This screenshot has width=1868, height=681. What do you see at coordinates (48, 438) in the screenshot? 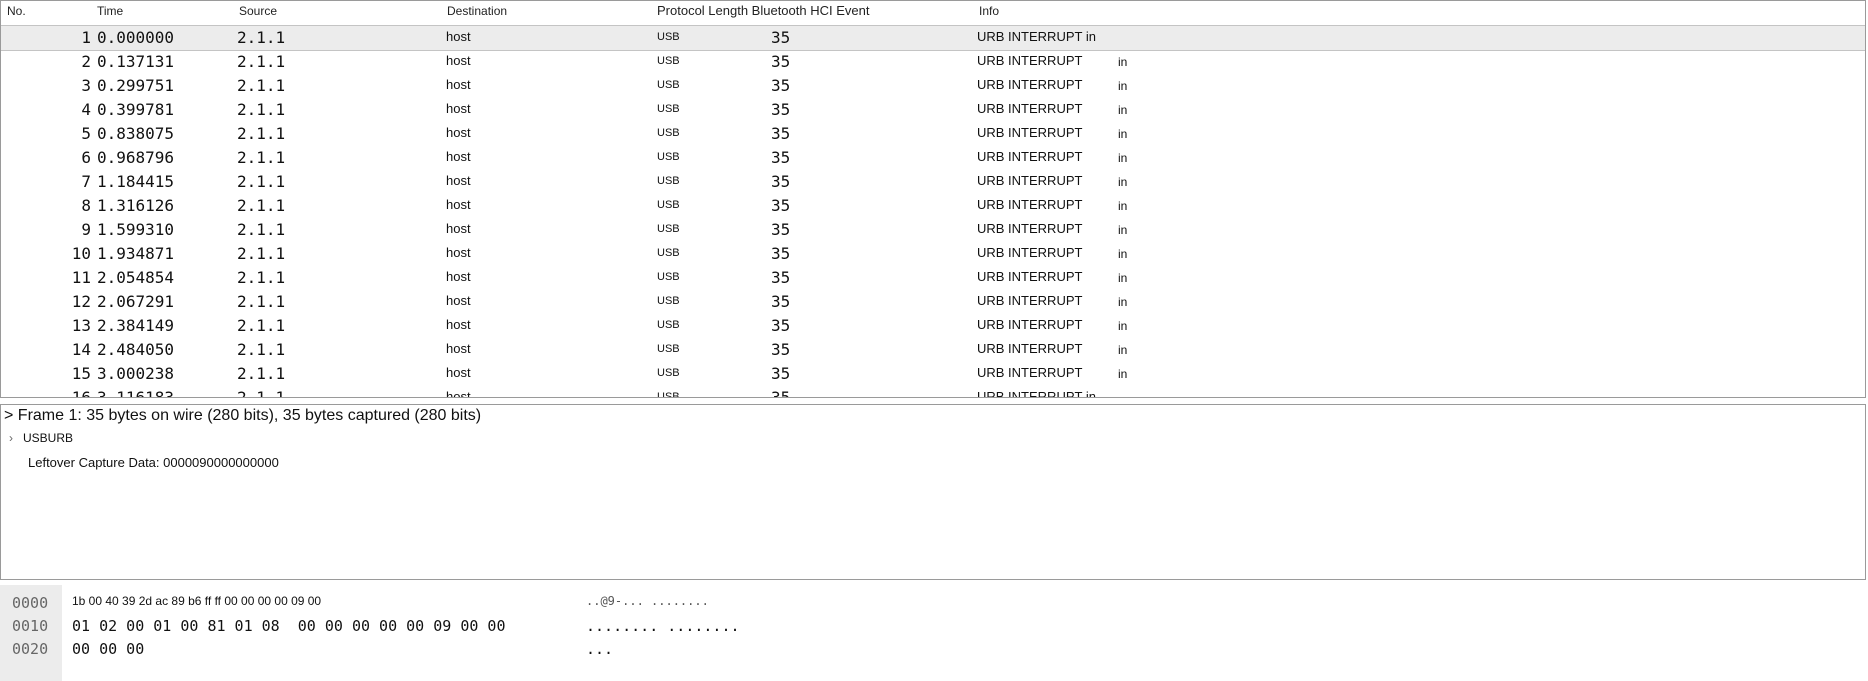
I see `usburb-label: USBURB` at bounding box center [48, 438].